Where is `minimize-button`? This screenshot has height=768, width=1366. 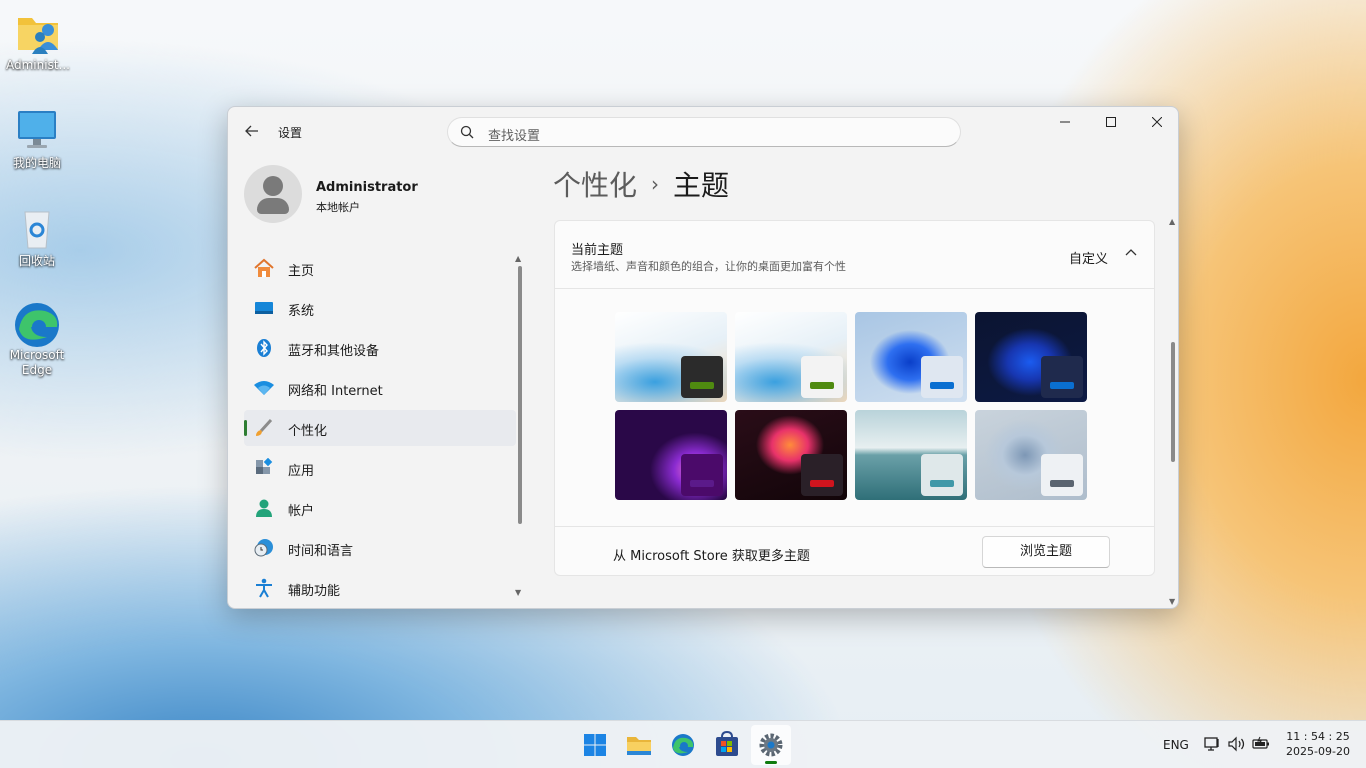
minimize-button is located at coordinates (1065, 123).